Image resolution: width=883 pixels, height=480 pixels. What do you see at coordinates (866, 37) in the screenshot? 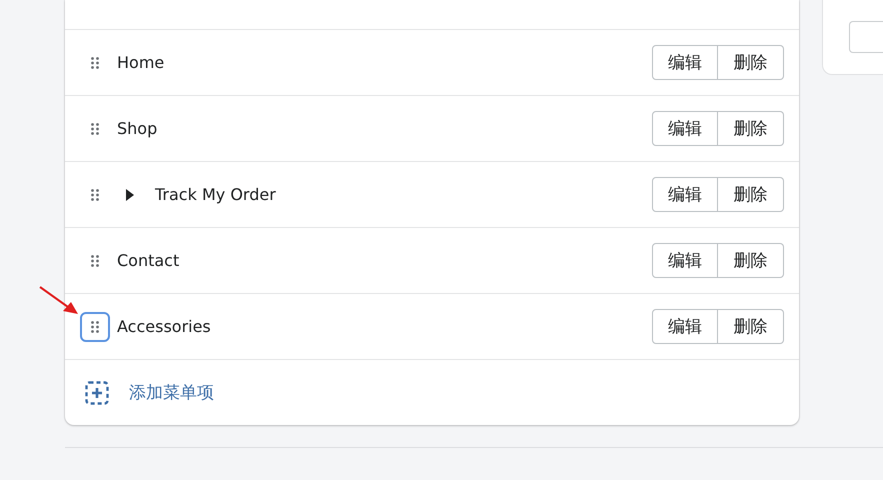
I see `input-field` at bounding box center [866, 37].